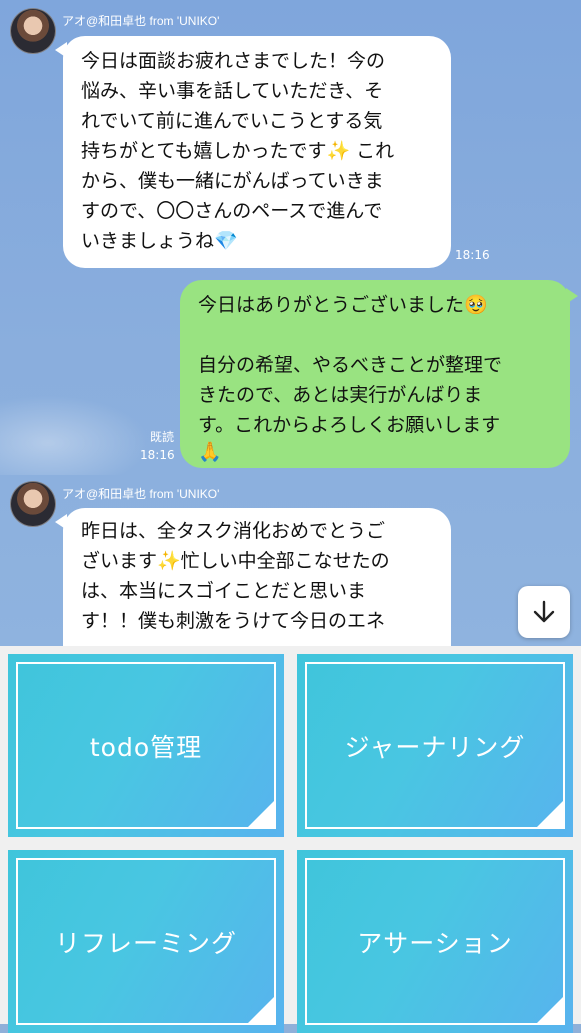  I want to click on menu-item-label: リフレーミング, so click(145, 943).